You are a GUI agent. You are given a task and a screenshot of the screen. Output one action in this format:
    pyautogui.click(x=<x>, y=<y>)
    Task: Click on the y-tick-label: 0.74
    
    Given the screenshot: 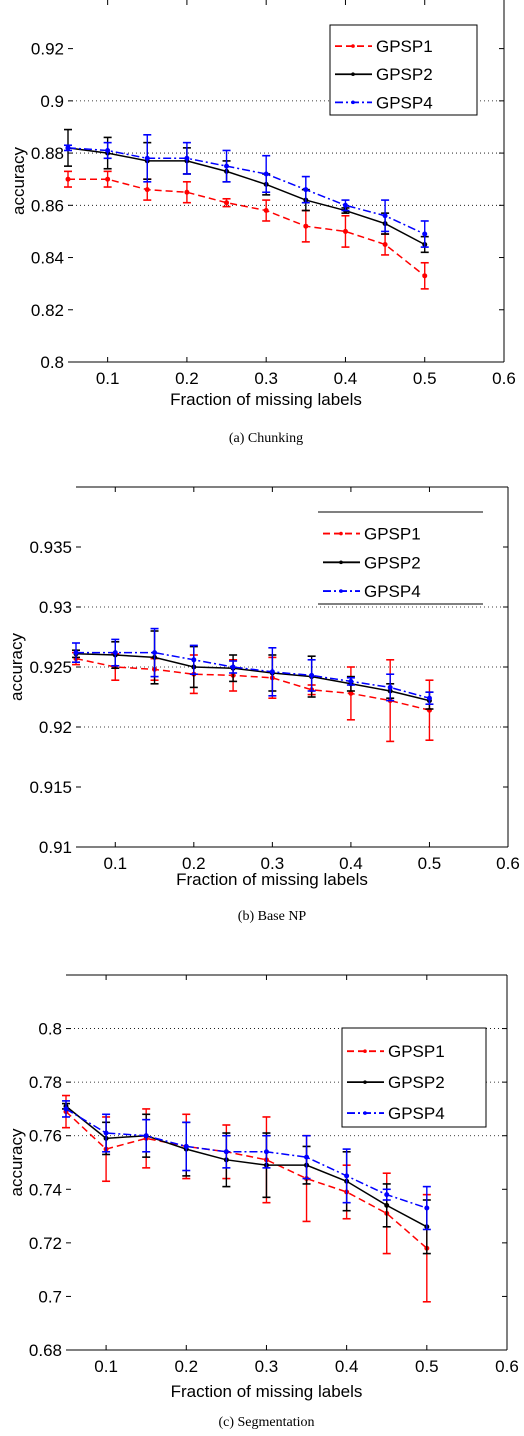 What is the action you would take?
    pyautogui.click(x=45, y=1189)
    